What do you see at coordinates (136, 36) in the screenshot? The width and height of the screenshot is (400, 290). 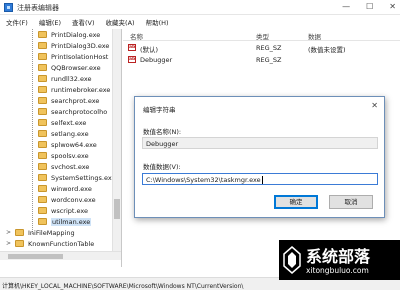 I see `column-name-header: 名称` at bounding box center [136, 36].